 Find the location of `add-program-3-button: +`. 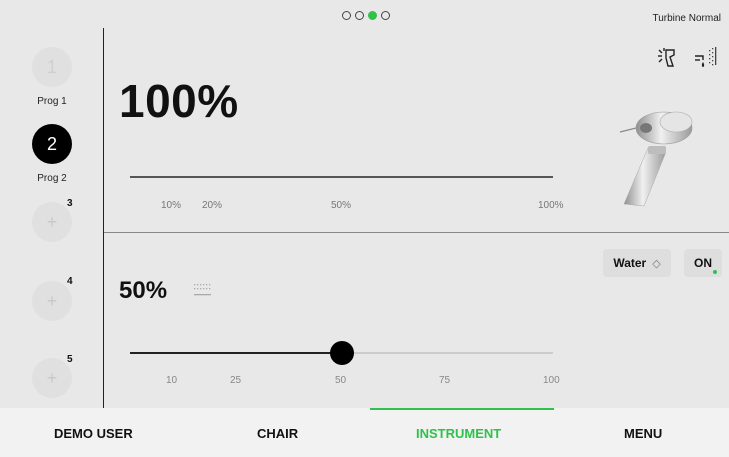

add-program-3-button: + is located at coordinates (52, 222).